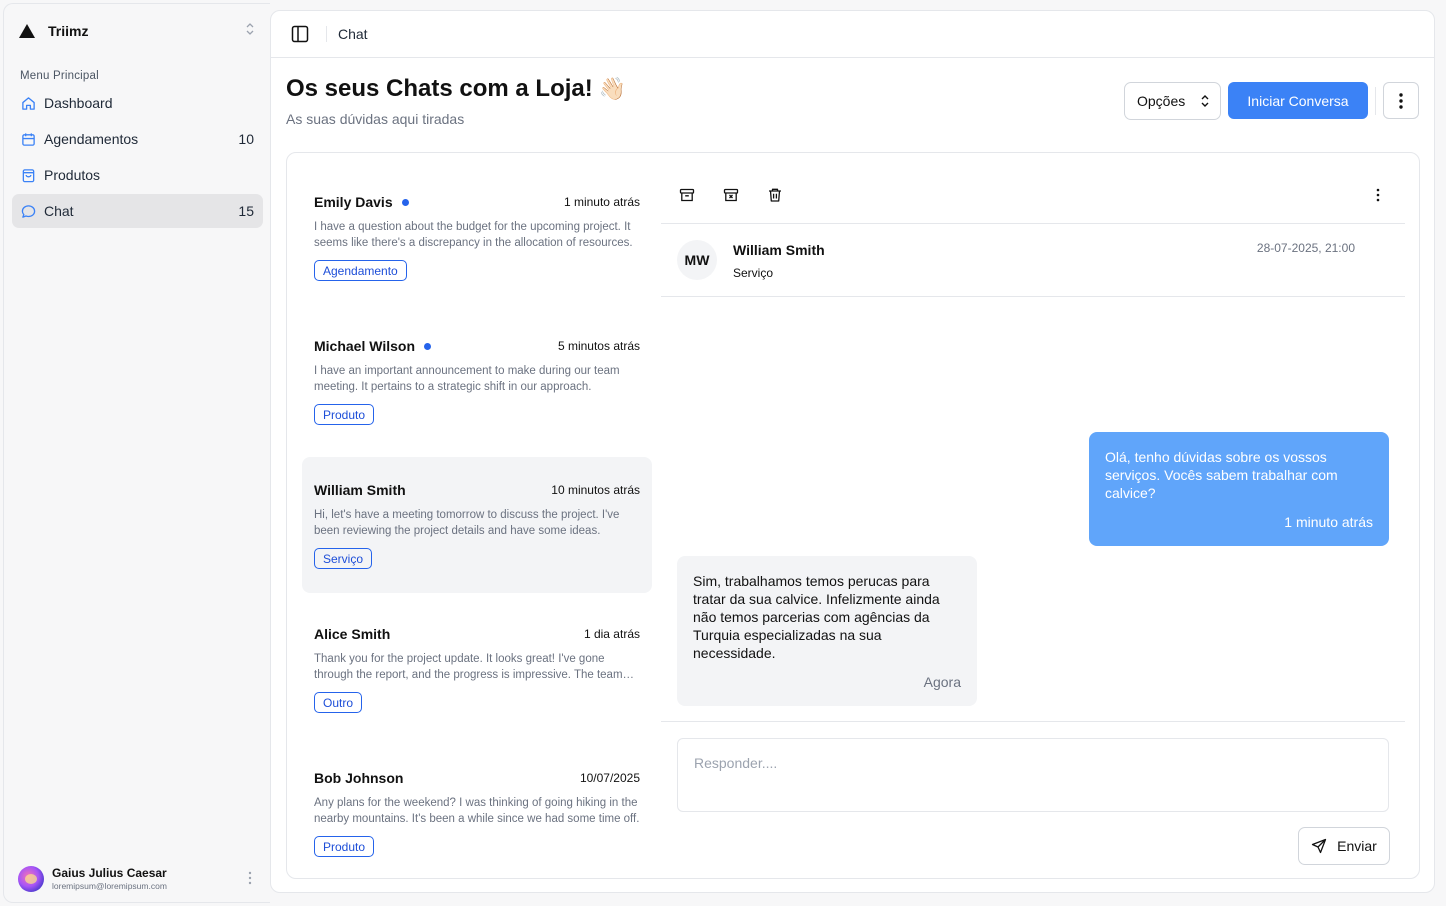 This screenshot has height=906, width=1446. I want to click on sidebar-item-agendamentos: Agendamentos 10, so click(137, 139).